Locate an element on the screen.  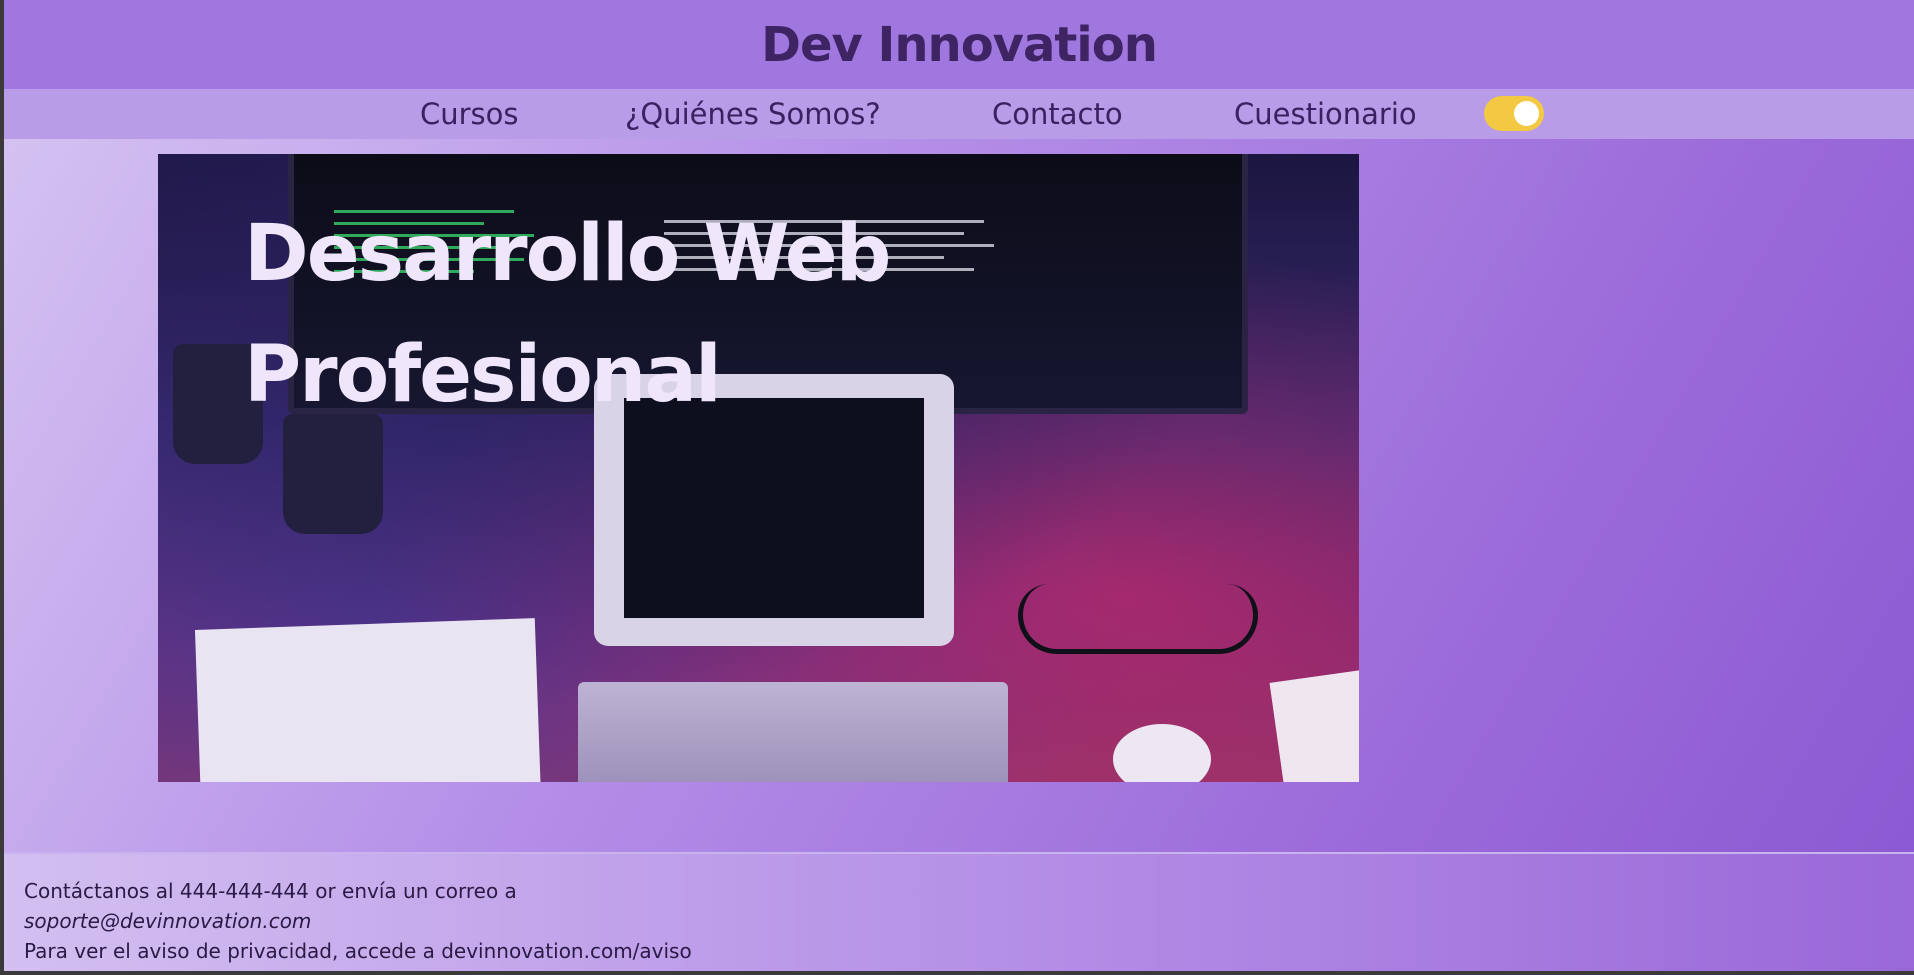
nav-item-cursos: Cursos is located at coordinates (469, 114).